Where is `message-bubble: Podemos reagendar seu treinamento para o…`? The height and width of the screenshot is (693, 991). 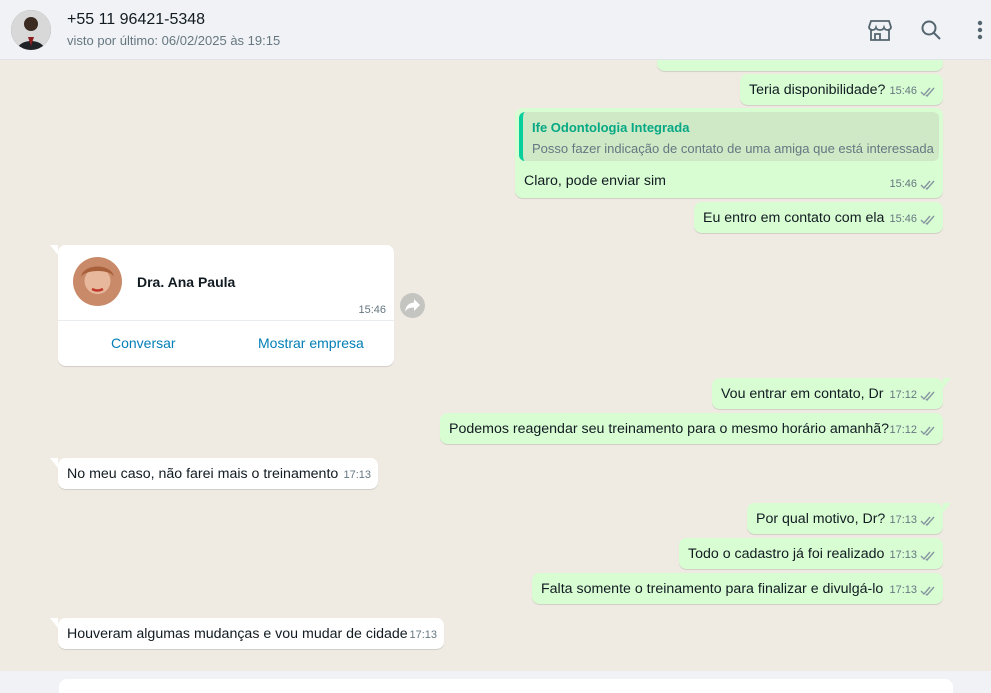
message-bubble: Podemos reagendar seu treinamento para o… is located at coordinates (691, 428).